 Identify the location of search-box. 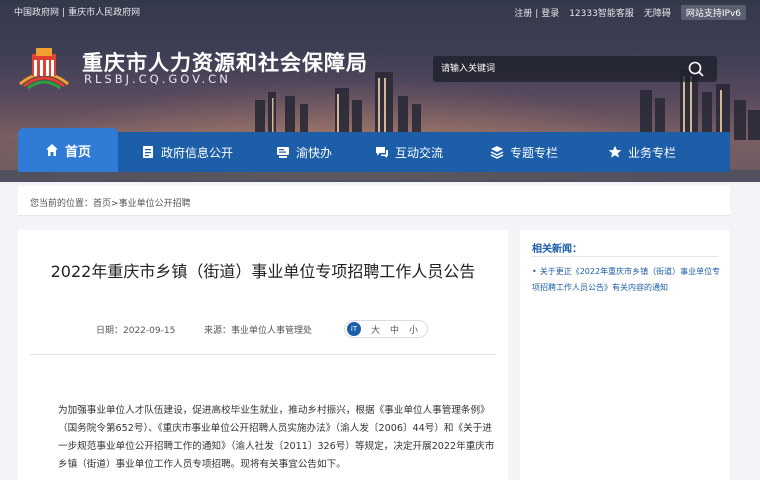
(575, 69).